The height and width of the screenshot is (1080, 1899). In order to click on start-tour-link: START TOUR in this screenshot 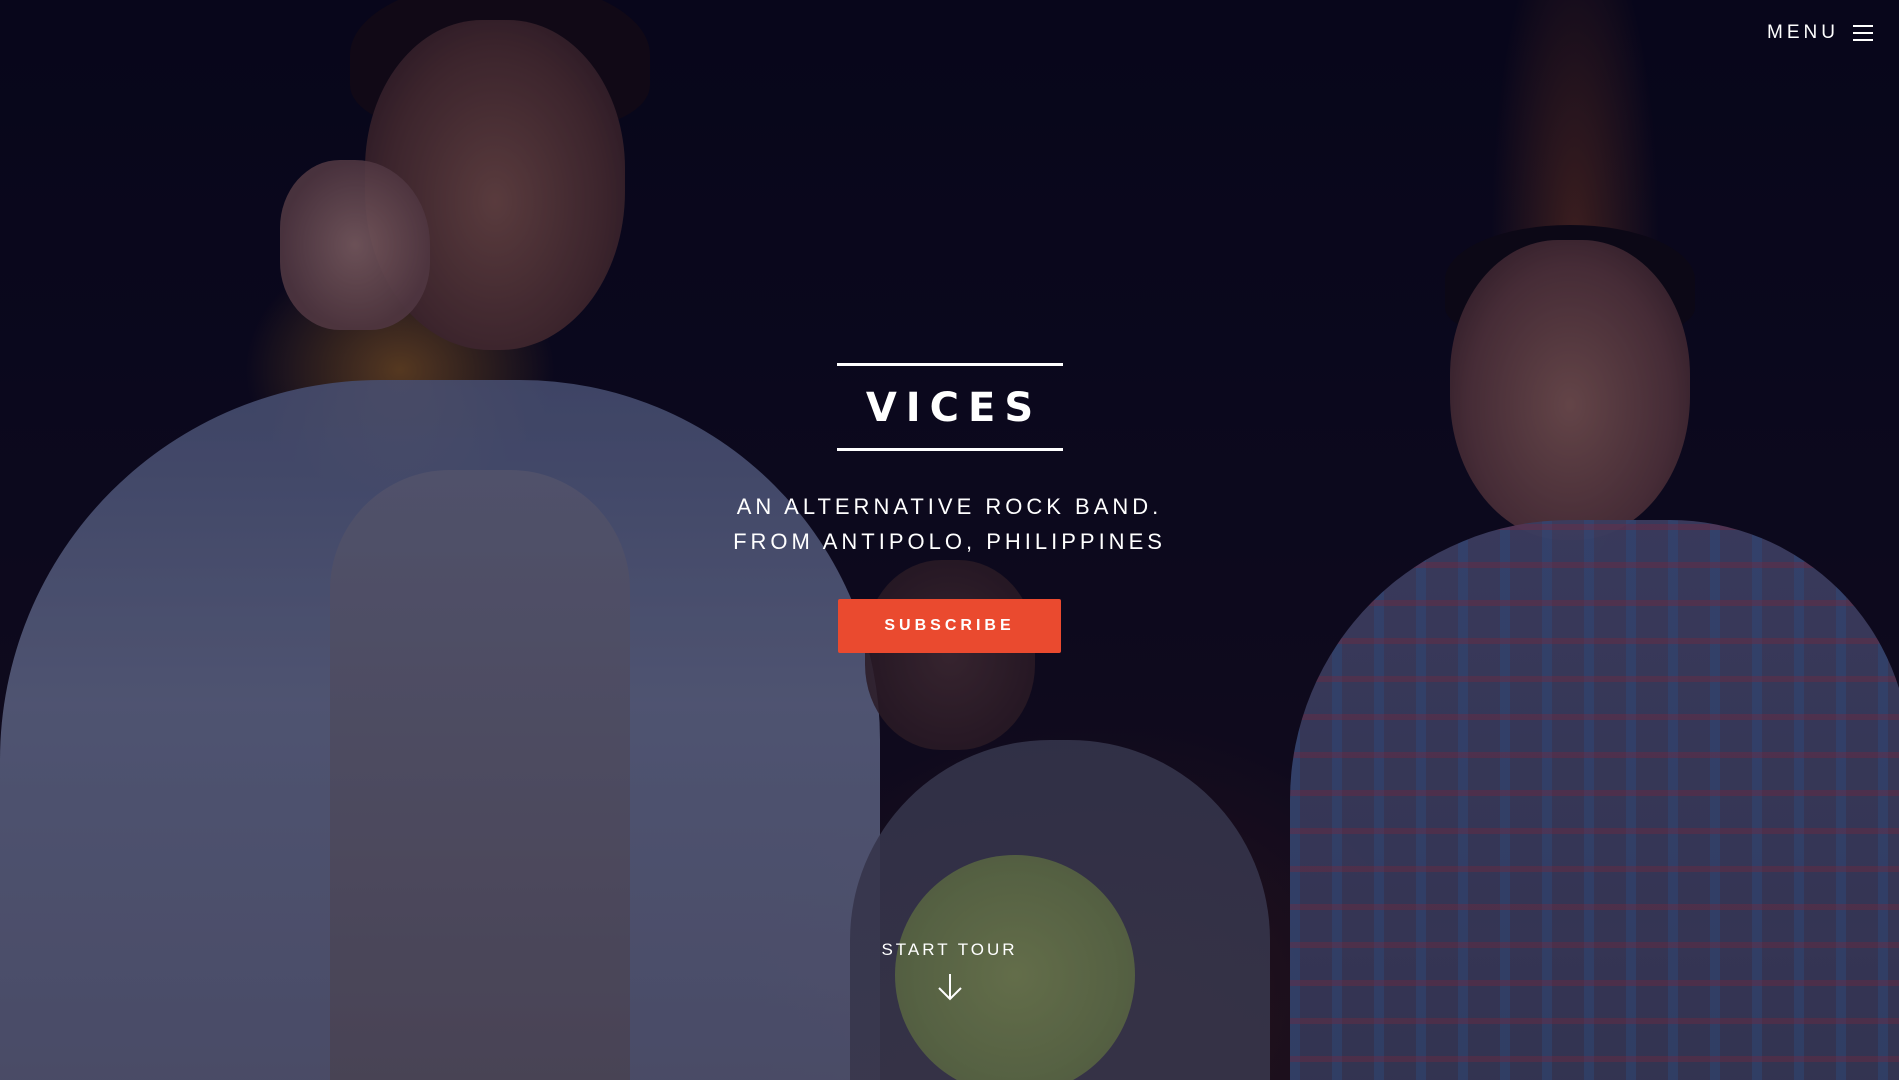, I will do `click(949, 973)`.